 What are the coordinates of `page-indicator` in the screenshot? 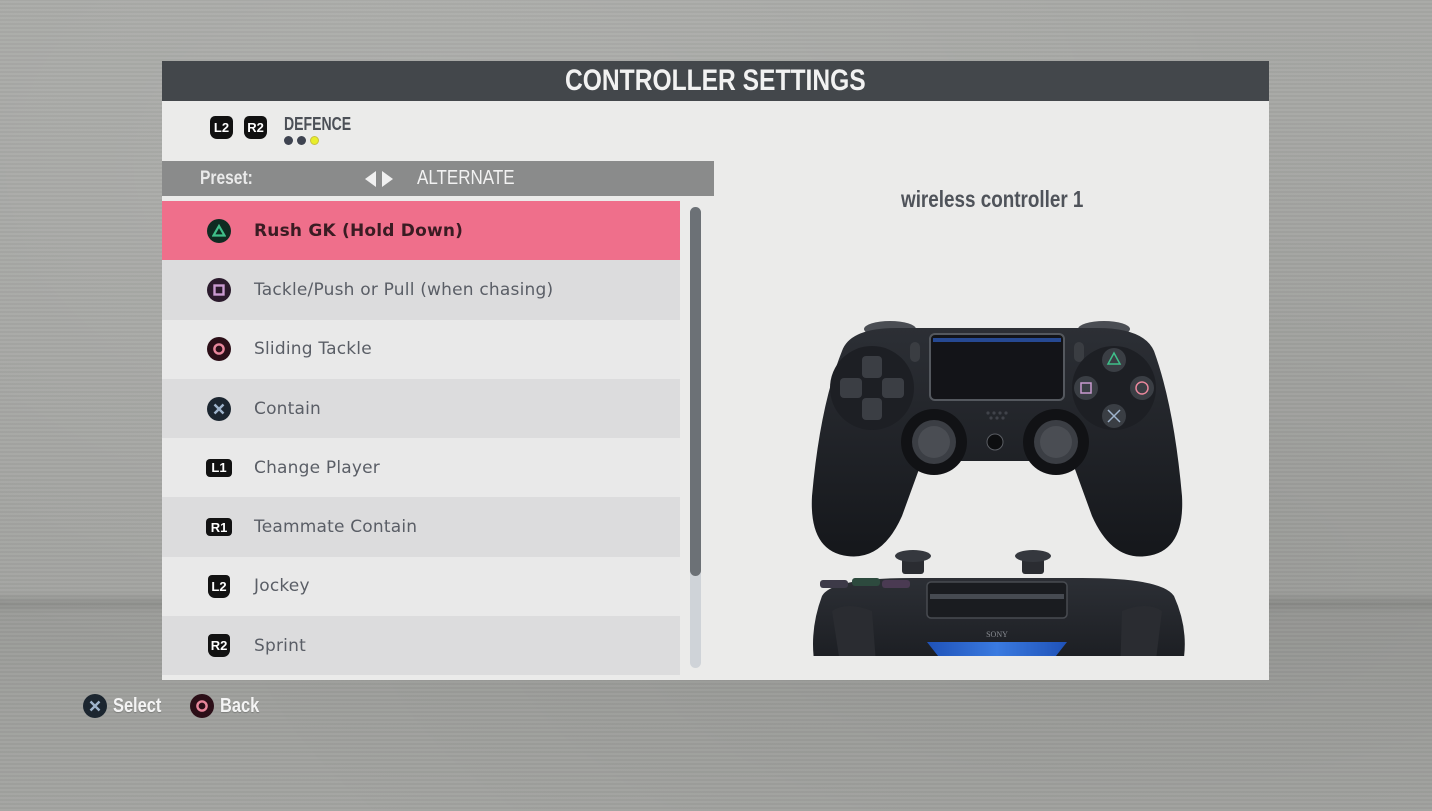 It's located at (327, 140).